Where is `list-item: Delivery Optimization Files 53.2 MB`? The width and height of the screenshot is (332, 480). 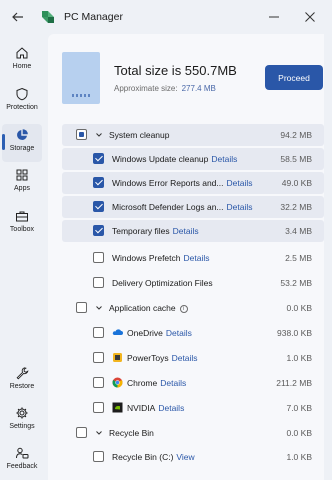 list-item: Delivery Optimization Files 53.2 MB is located at coordinates (193, 283).